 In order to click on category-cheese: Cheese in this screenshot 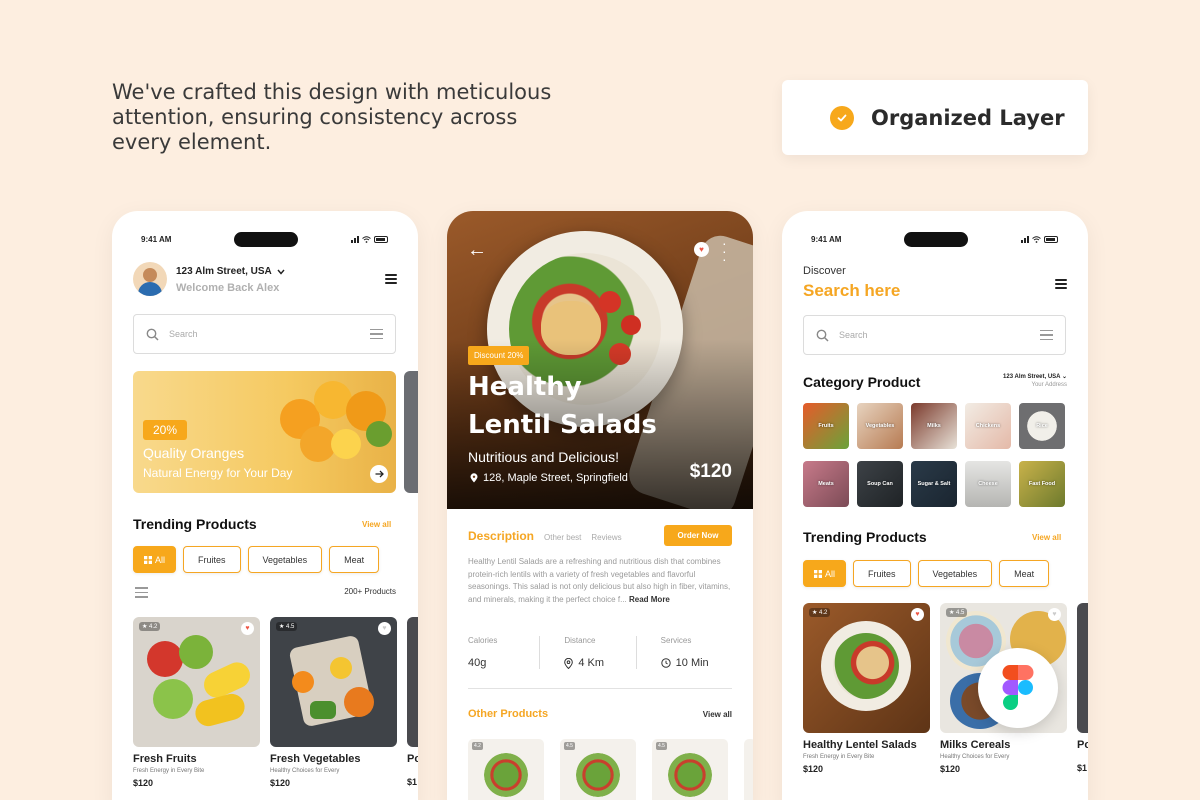, I will do `click(988, 484)`.